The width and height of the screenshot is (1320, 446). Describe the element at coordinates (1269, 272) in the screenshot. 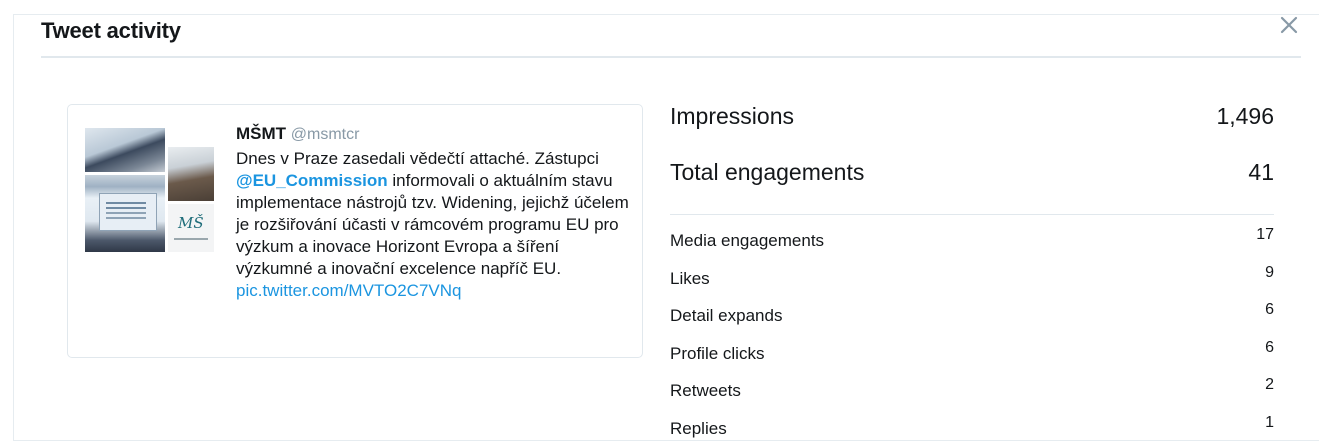

I see `metric-value: 9` at that location.